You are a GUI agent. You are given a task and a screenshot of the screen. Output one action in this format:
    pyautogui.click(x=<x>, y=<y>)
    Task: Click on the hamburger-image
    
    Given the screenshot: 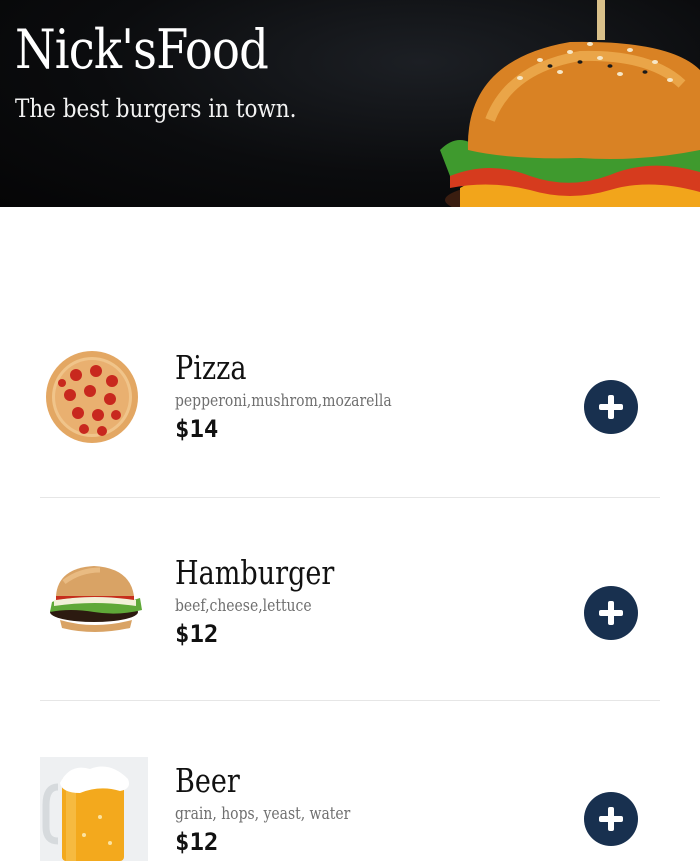 What is the action you would take?
    pyautogui.click(x=96, y=599)
    